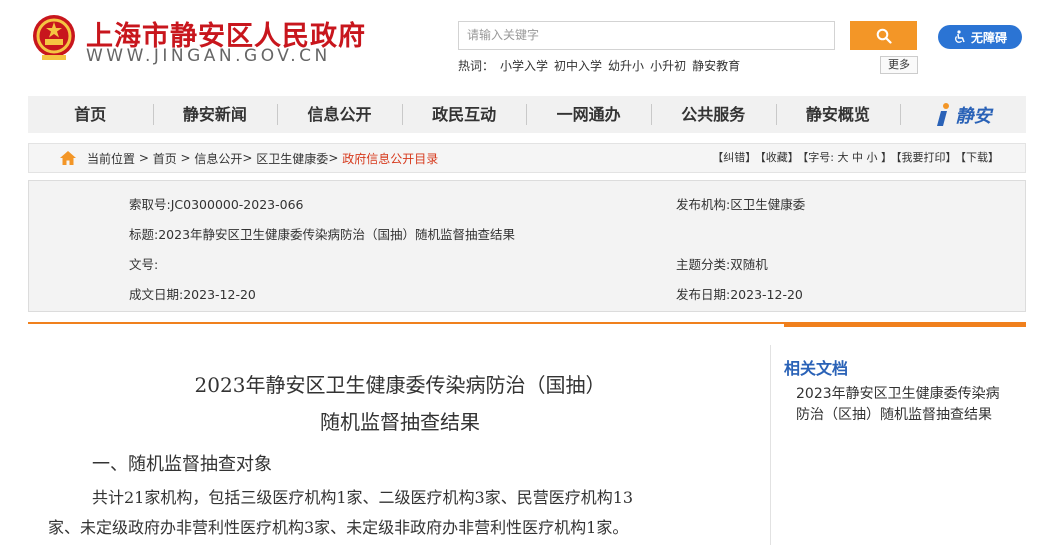 The image size is (1048, 545). What do you see at coordinates (192, 294) in the screenshot?
I see `created-date: 成文日期:2023-12-20` at bounding box center [192, 294].